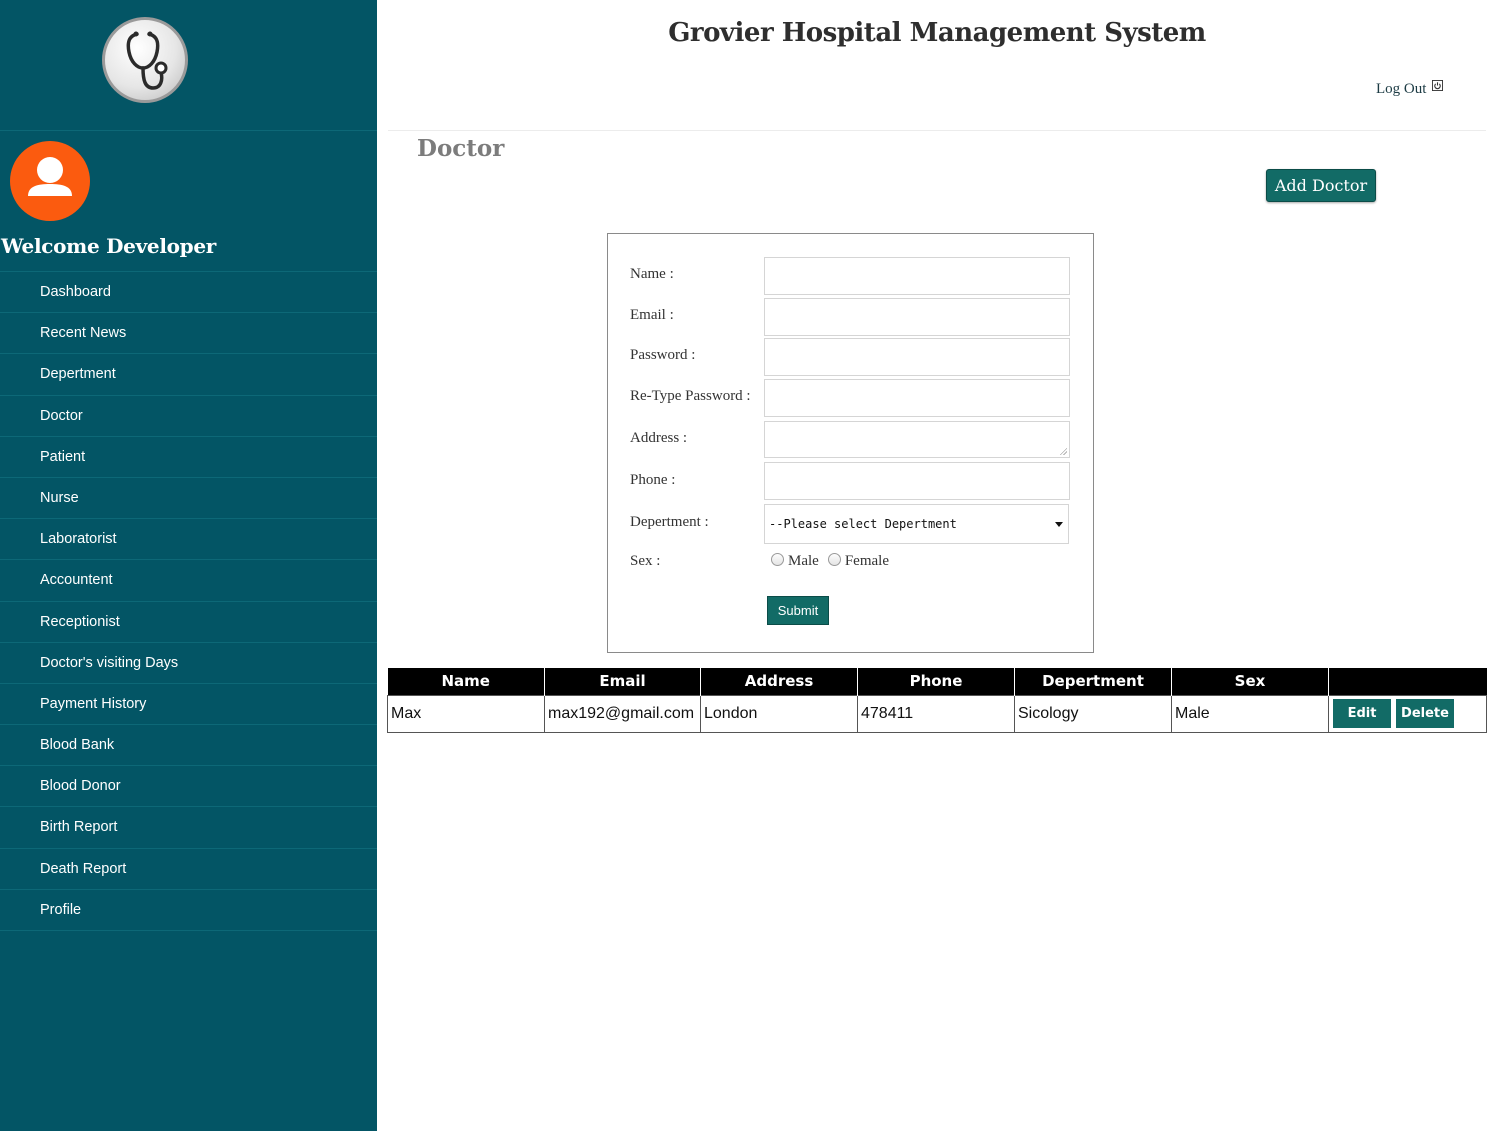 The height and width of the screenshot is (1131, 1506). I want to click on sidebar-item-death-report: Death Report, so click(188, 869).